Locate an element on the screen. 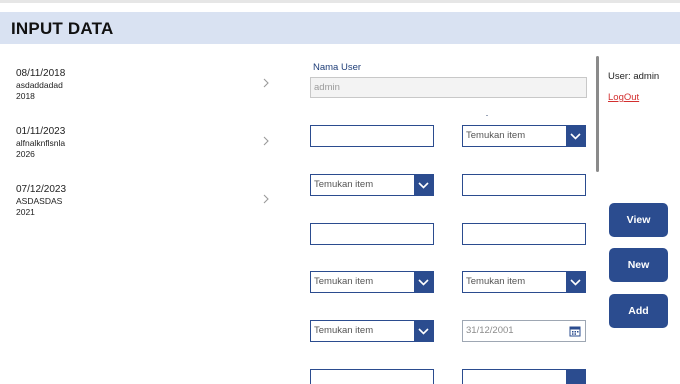  add-button: Add is located at coordinates (638, 311).